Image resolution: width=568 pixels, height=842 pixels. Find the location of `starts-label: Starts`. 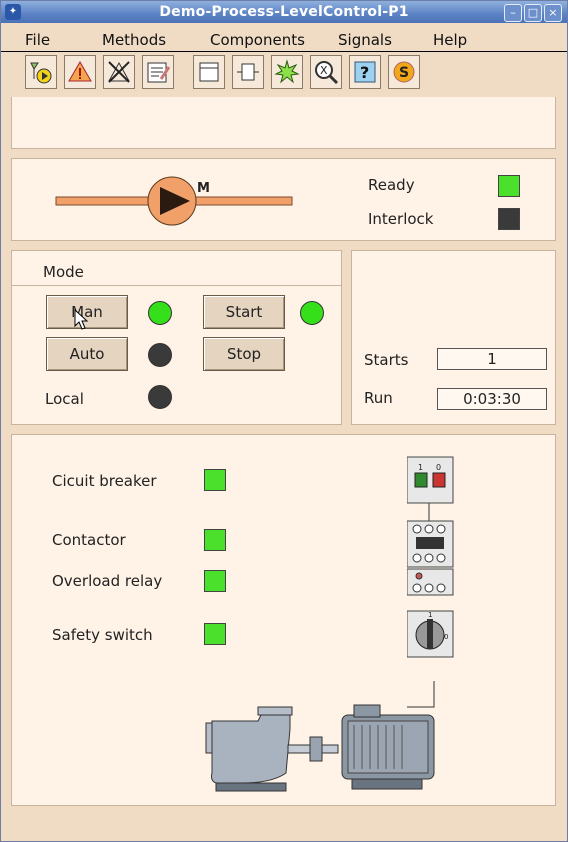

starts-label: Starts is located at coordinates (386, 360).